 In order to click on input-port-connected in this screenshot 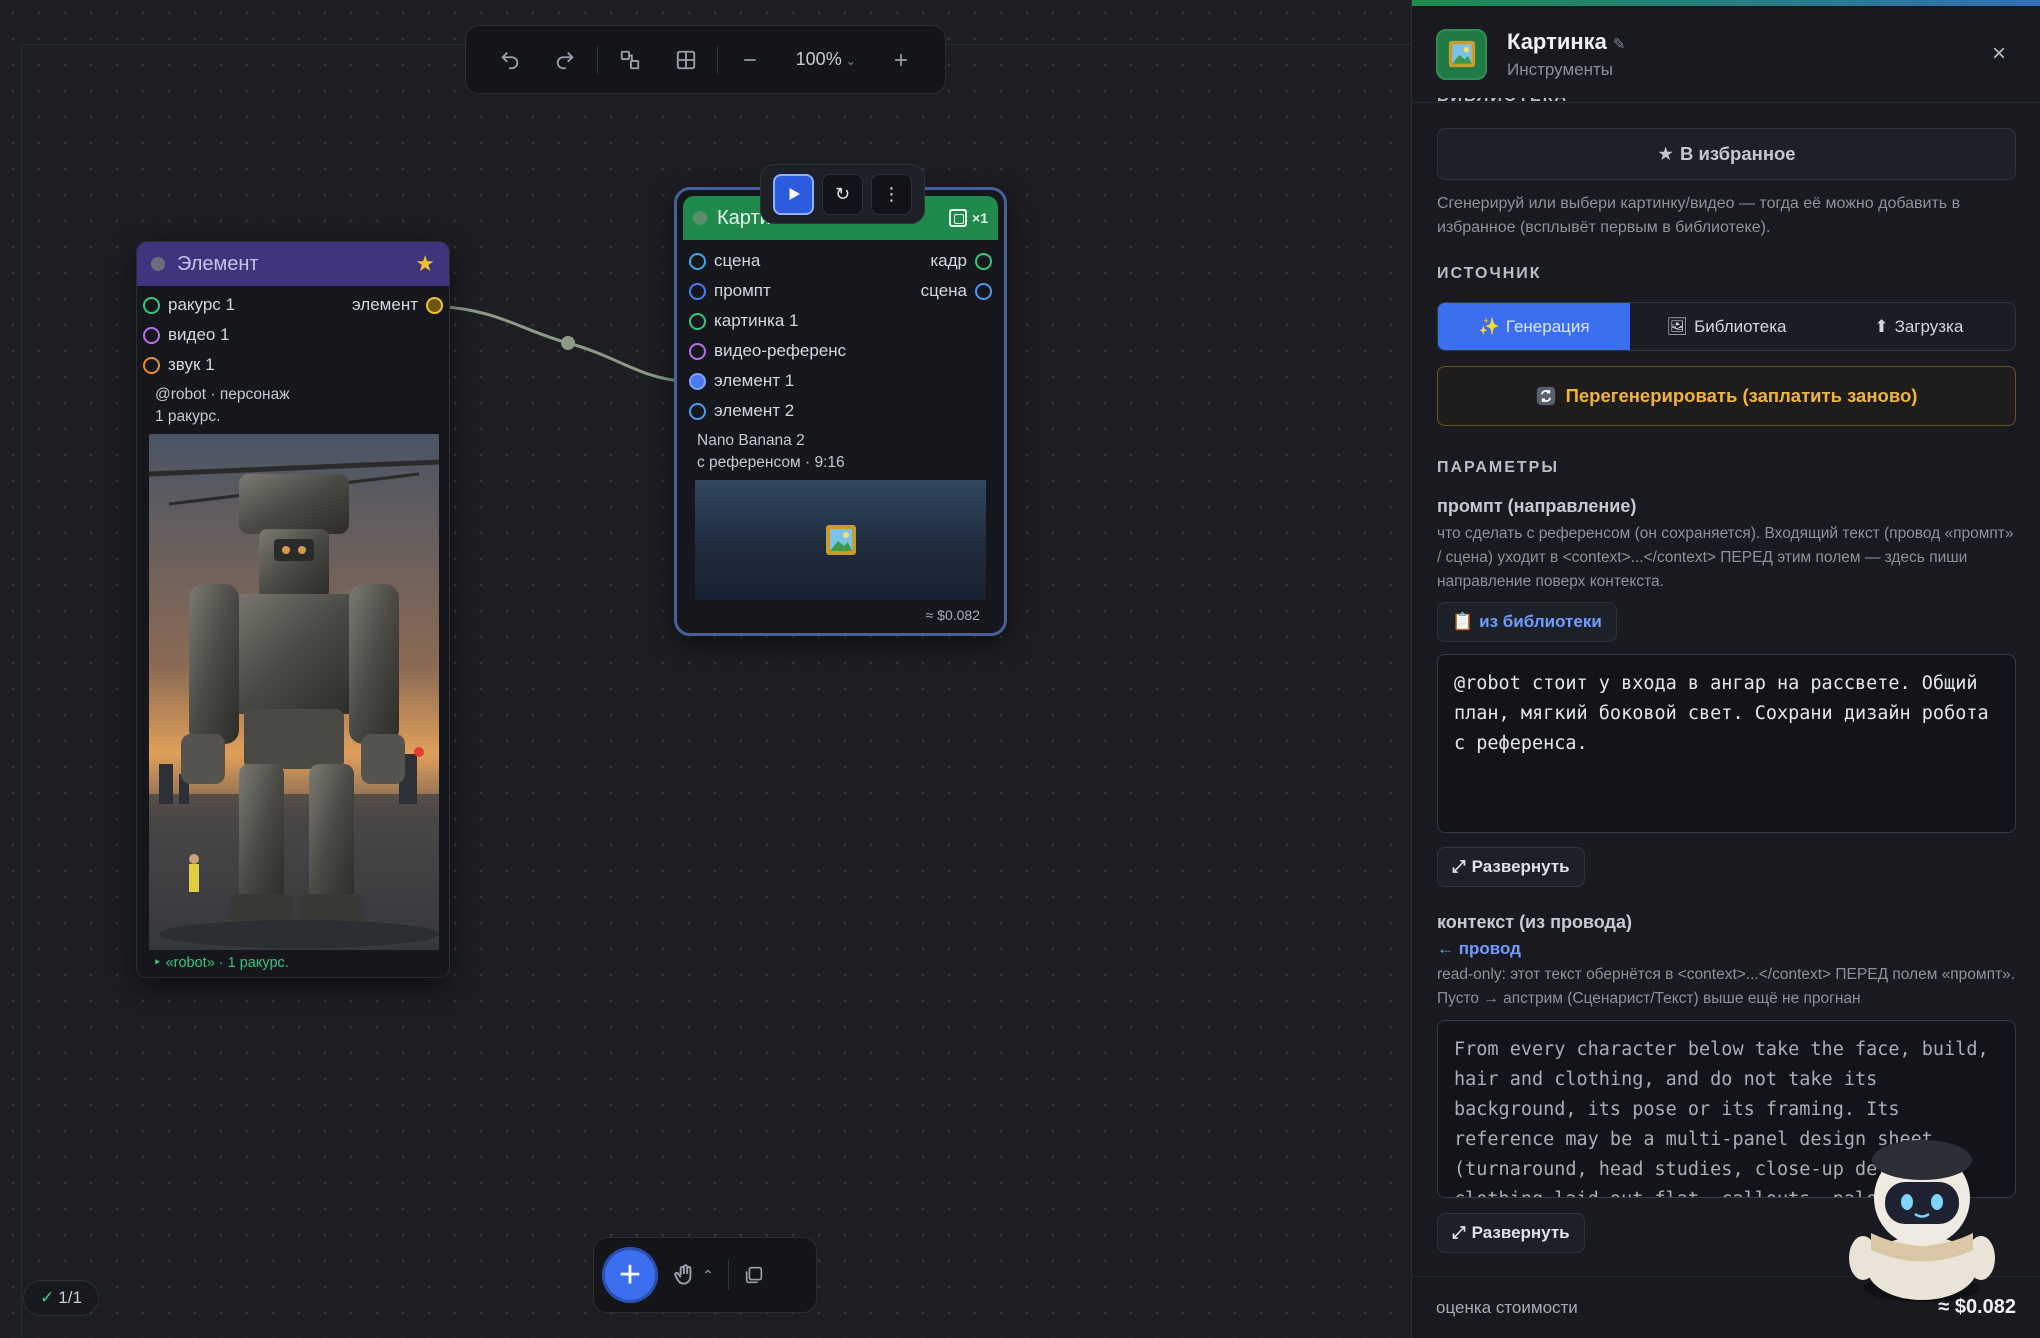, I will do `click(697, 381)`.